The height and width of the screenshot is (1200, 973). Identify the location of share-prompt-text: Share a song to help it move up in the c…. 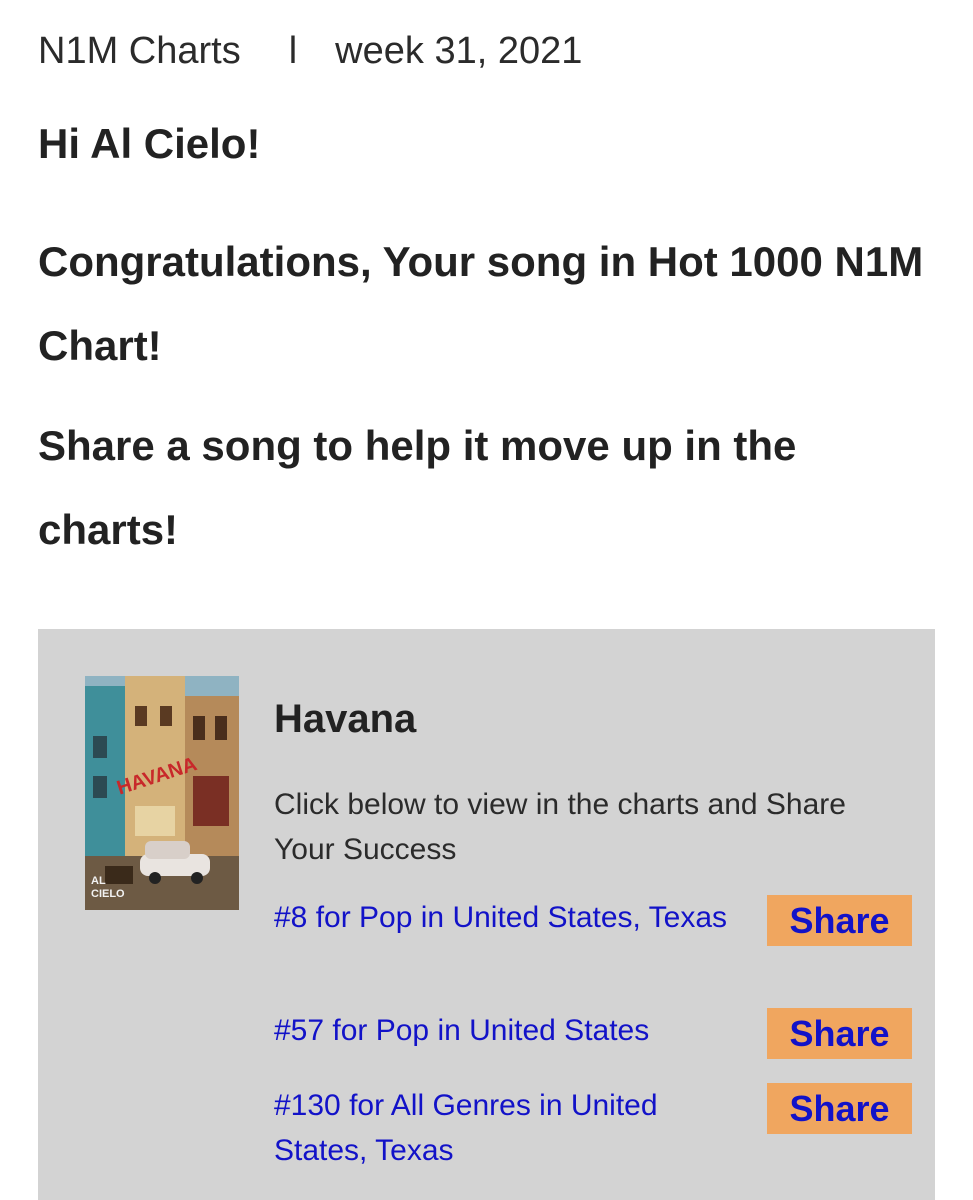
(417, 487).